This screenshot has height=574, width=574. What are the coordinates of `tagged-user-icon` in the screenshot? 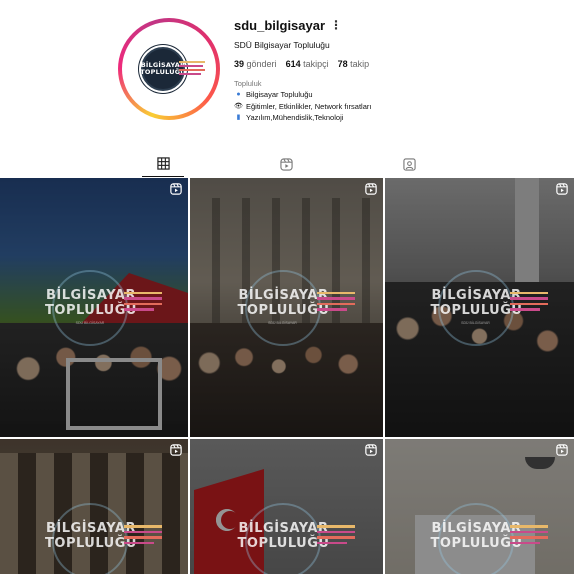 It's located at (409, 164).